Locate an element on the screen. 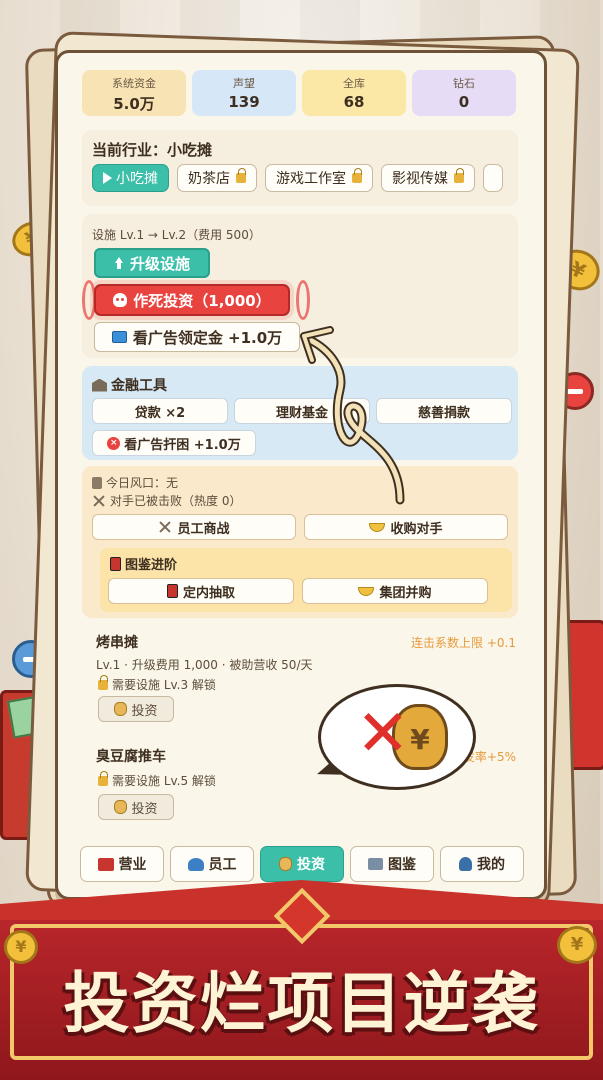 The width and height of the screenshot is (603, 1080). acquire-rival-button: 收购对手 is located at coordinates (406, 527).